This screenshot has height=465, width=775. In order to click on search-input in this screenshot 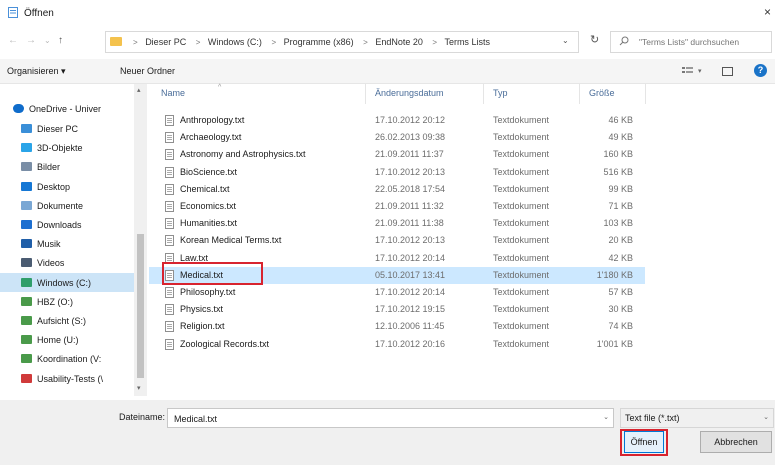, I will do `click(704, 42)`.